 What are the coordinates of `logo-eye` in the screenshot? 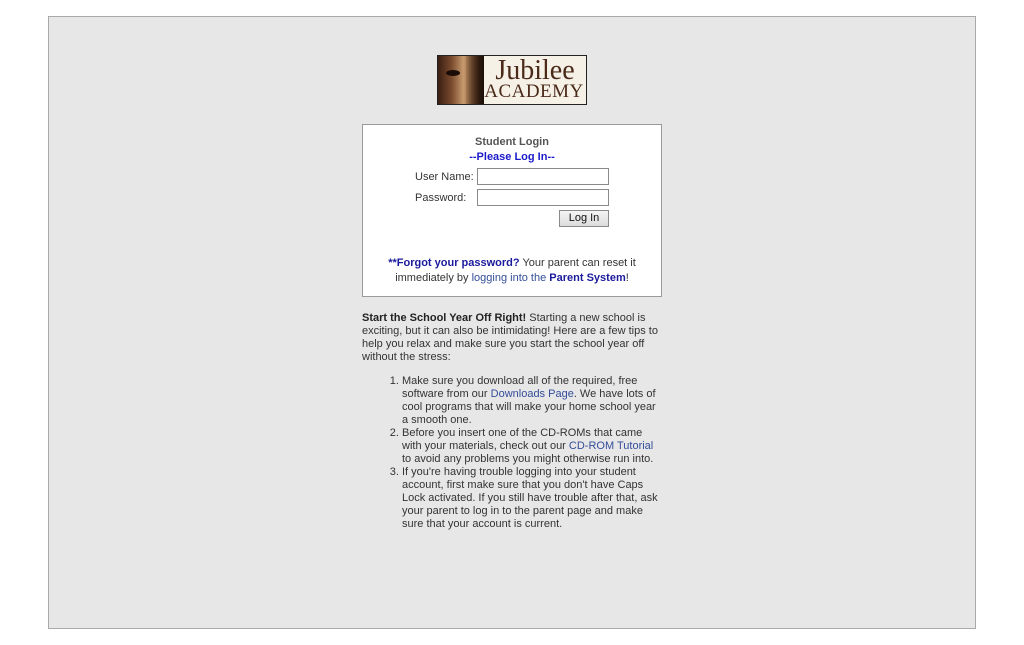 It's located at (453, 73).